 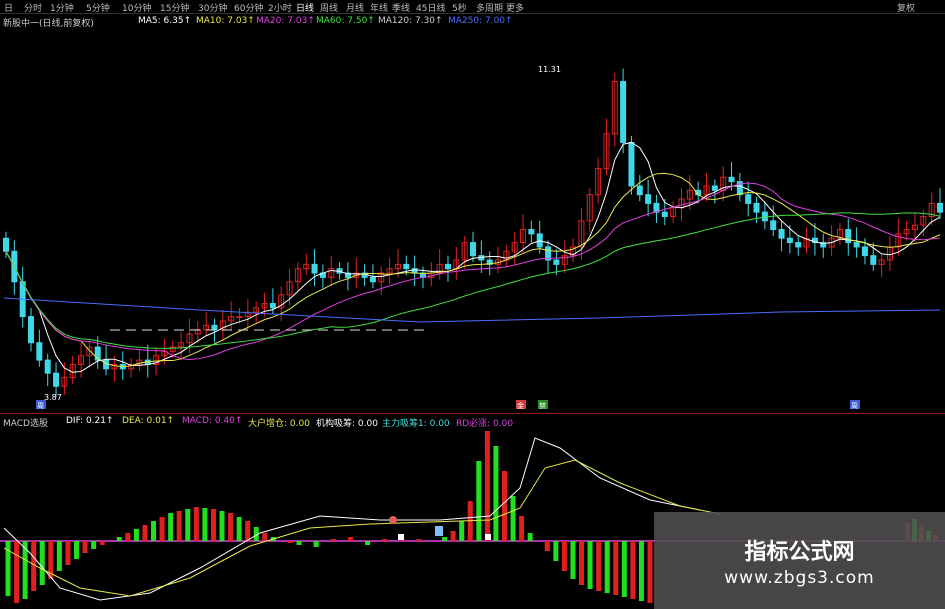 I want to click on legend-item-0: DIF: 0.21↑, so click(x=90, y=421).